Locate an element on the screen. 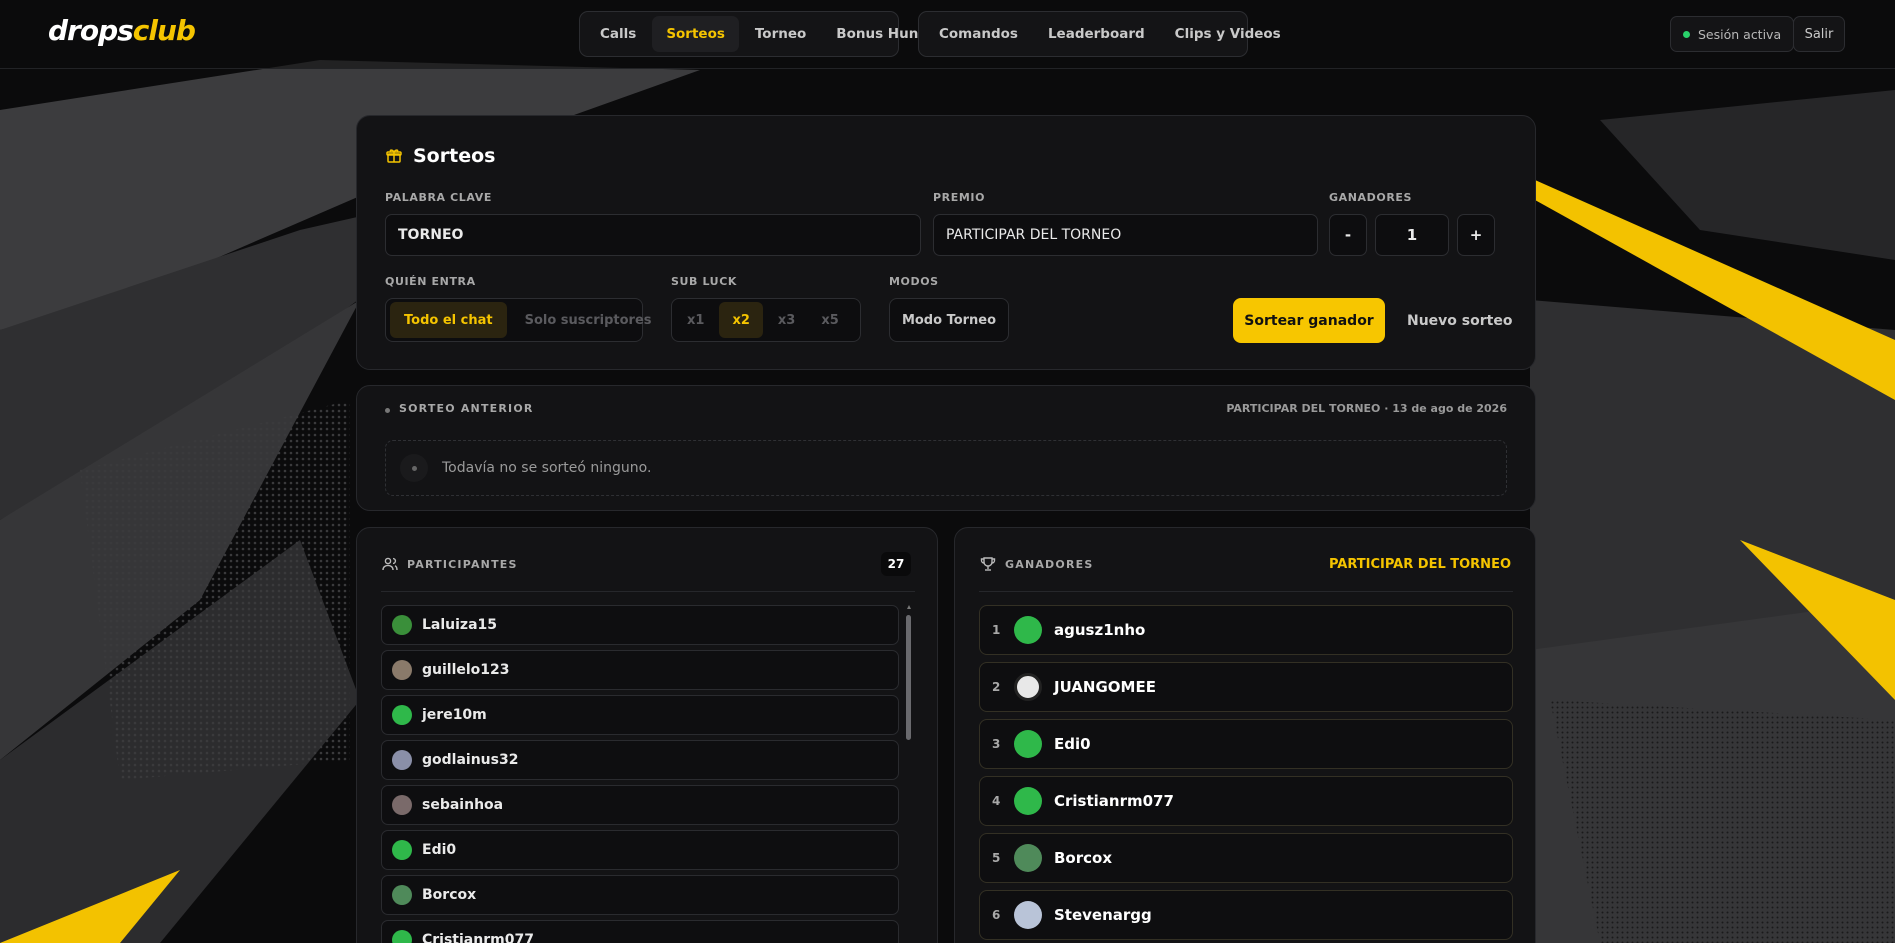  raffle-title: Sorteos is located at coordinates (454, 156).